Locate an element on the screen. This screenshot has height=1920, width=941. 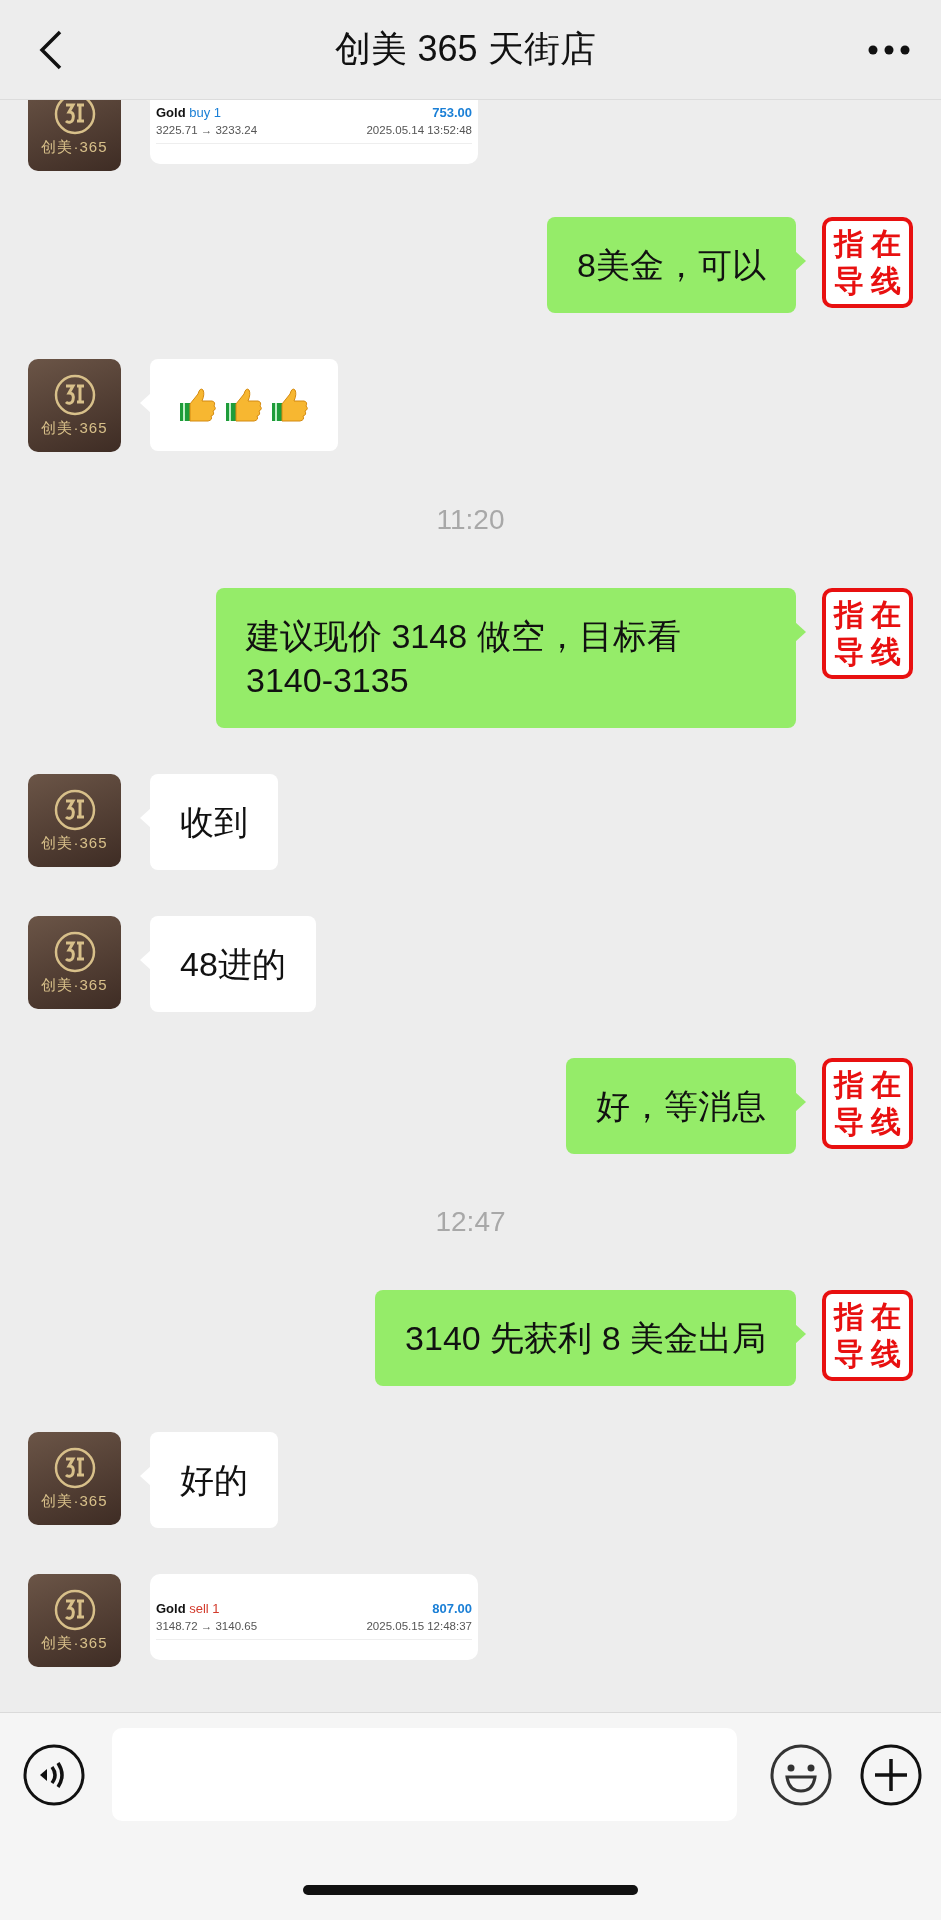
trade-time: 2025.05.14 13:52:48 is located at coordinates (419, 130).